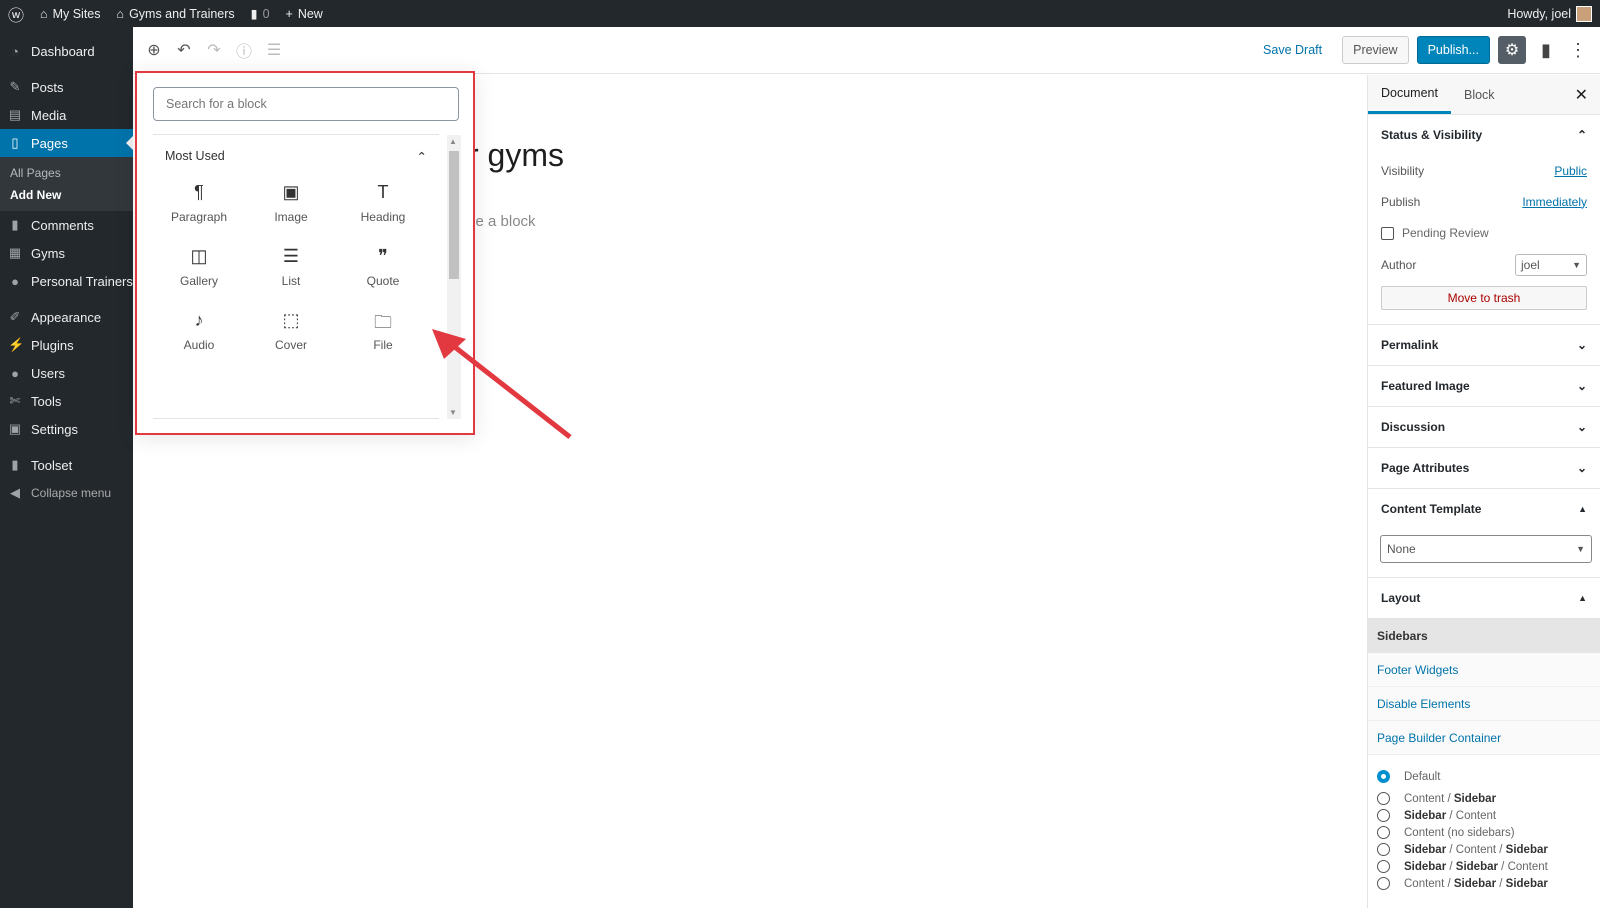 Image resolution: width=1600 pixels, height=908 pixels. Describe the element at coordinates (1484, 704) in the screenshot. I see `disable-elements-tab: Disable Elements` at that location.